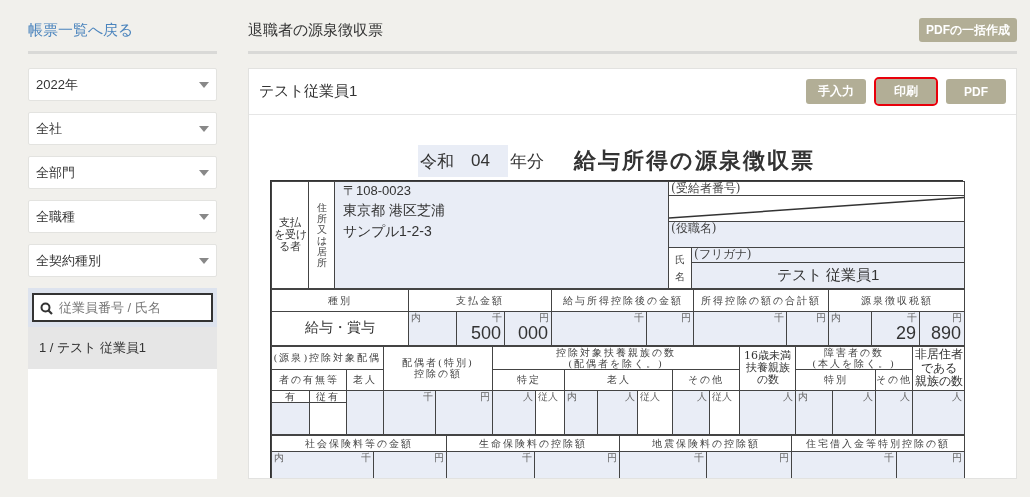  Describe the element at coordinates (878, 443) in the screenshot. I see `form-label: 住宅借入金等特別控除の額` at that location.